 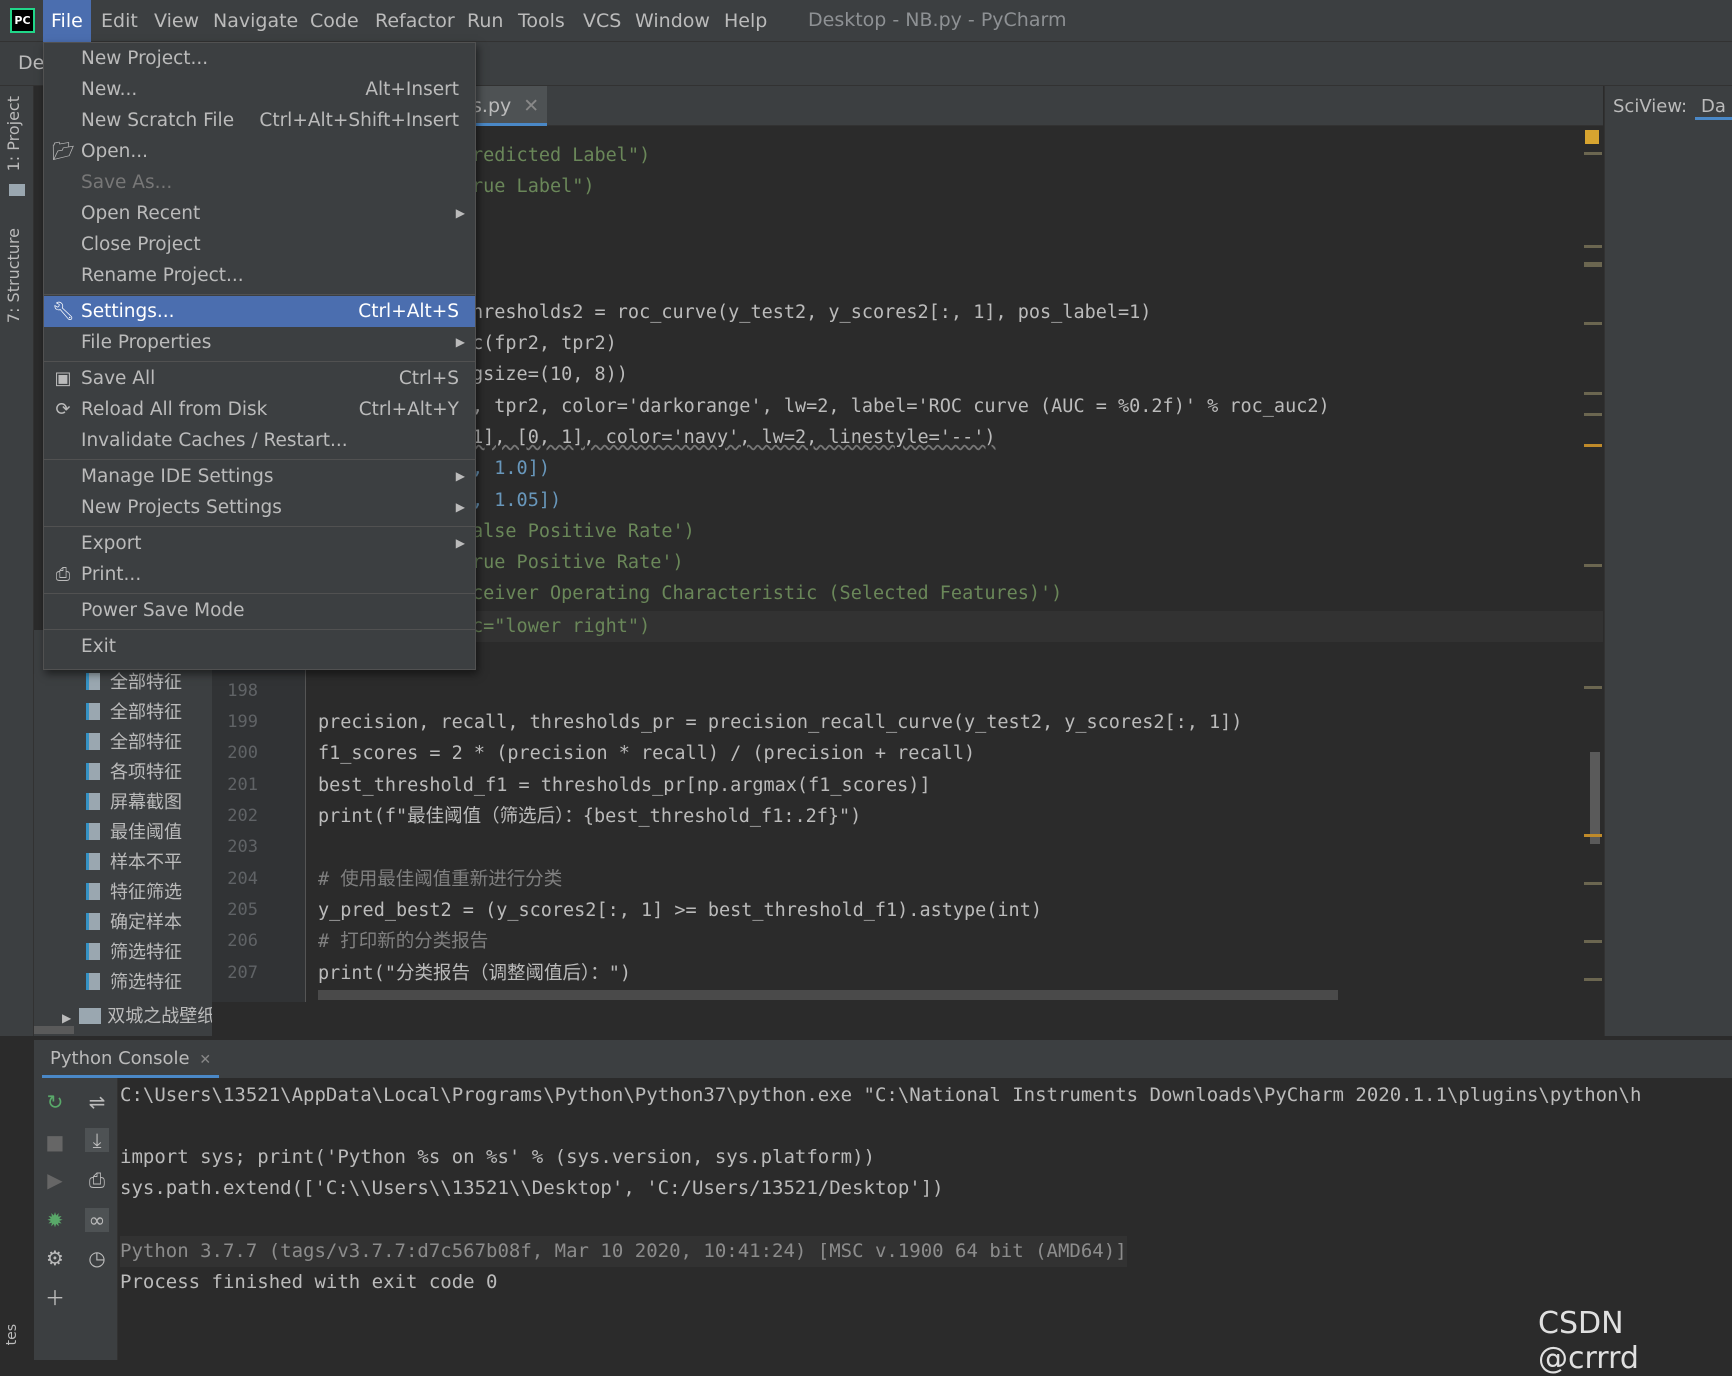 What do you see at coordinates (97, 1140) in the screenshot?
I see `scroll-to-end-icon: ⤓` at bounding box center [97, 1140].